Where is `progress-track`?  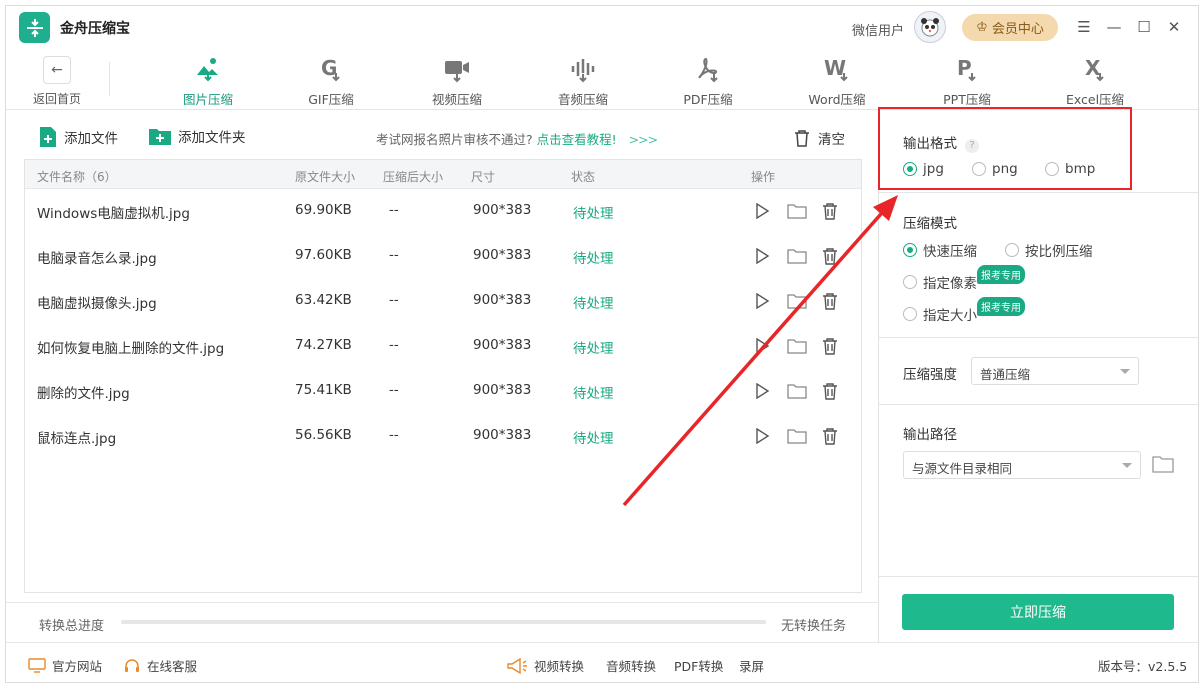 progress-track is located at coordinates (443, 622).